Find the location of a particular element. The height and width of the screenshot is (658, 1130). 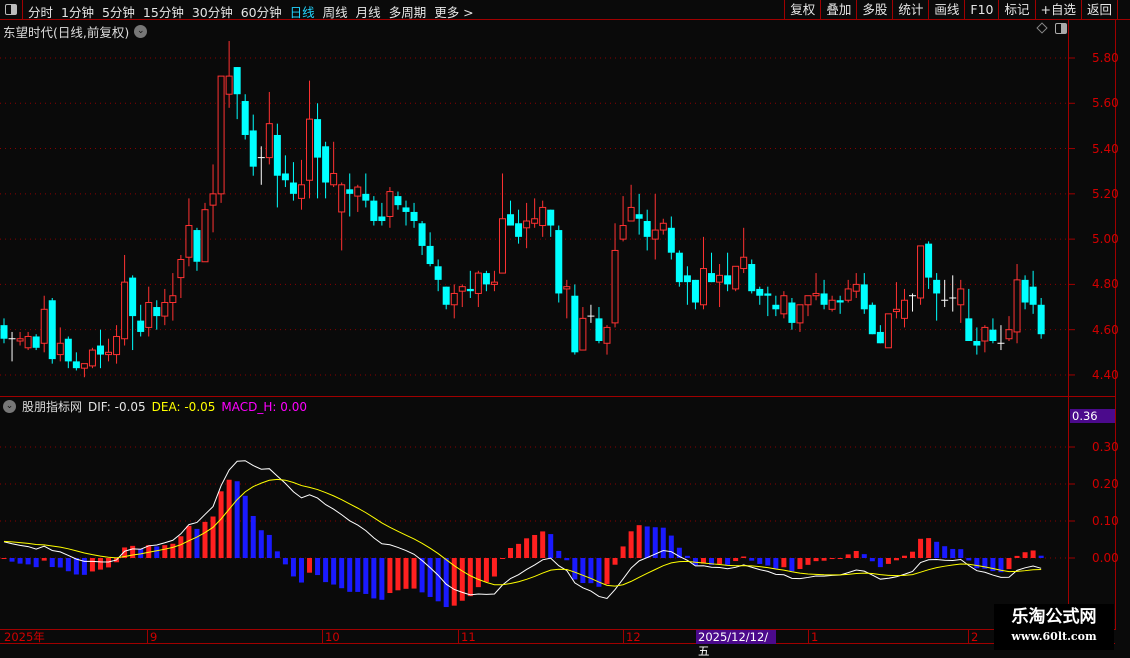

time-label: 11 is located at coordinates (467, 637).